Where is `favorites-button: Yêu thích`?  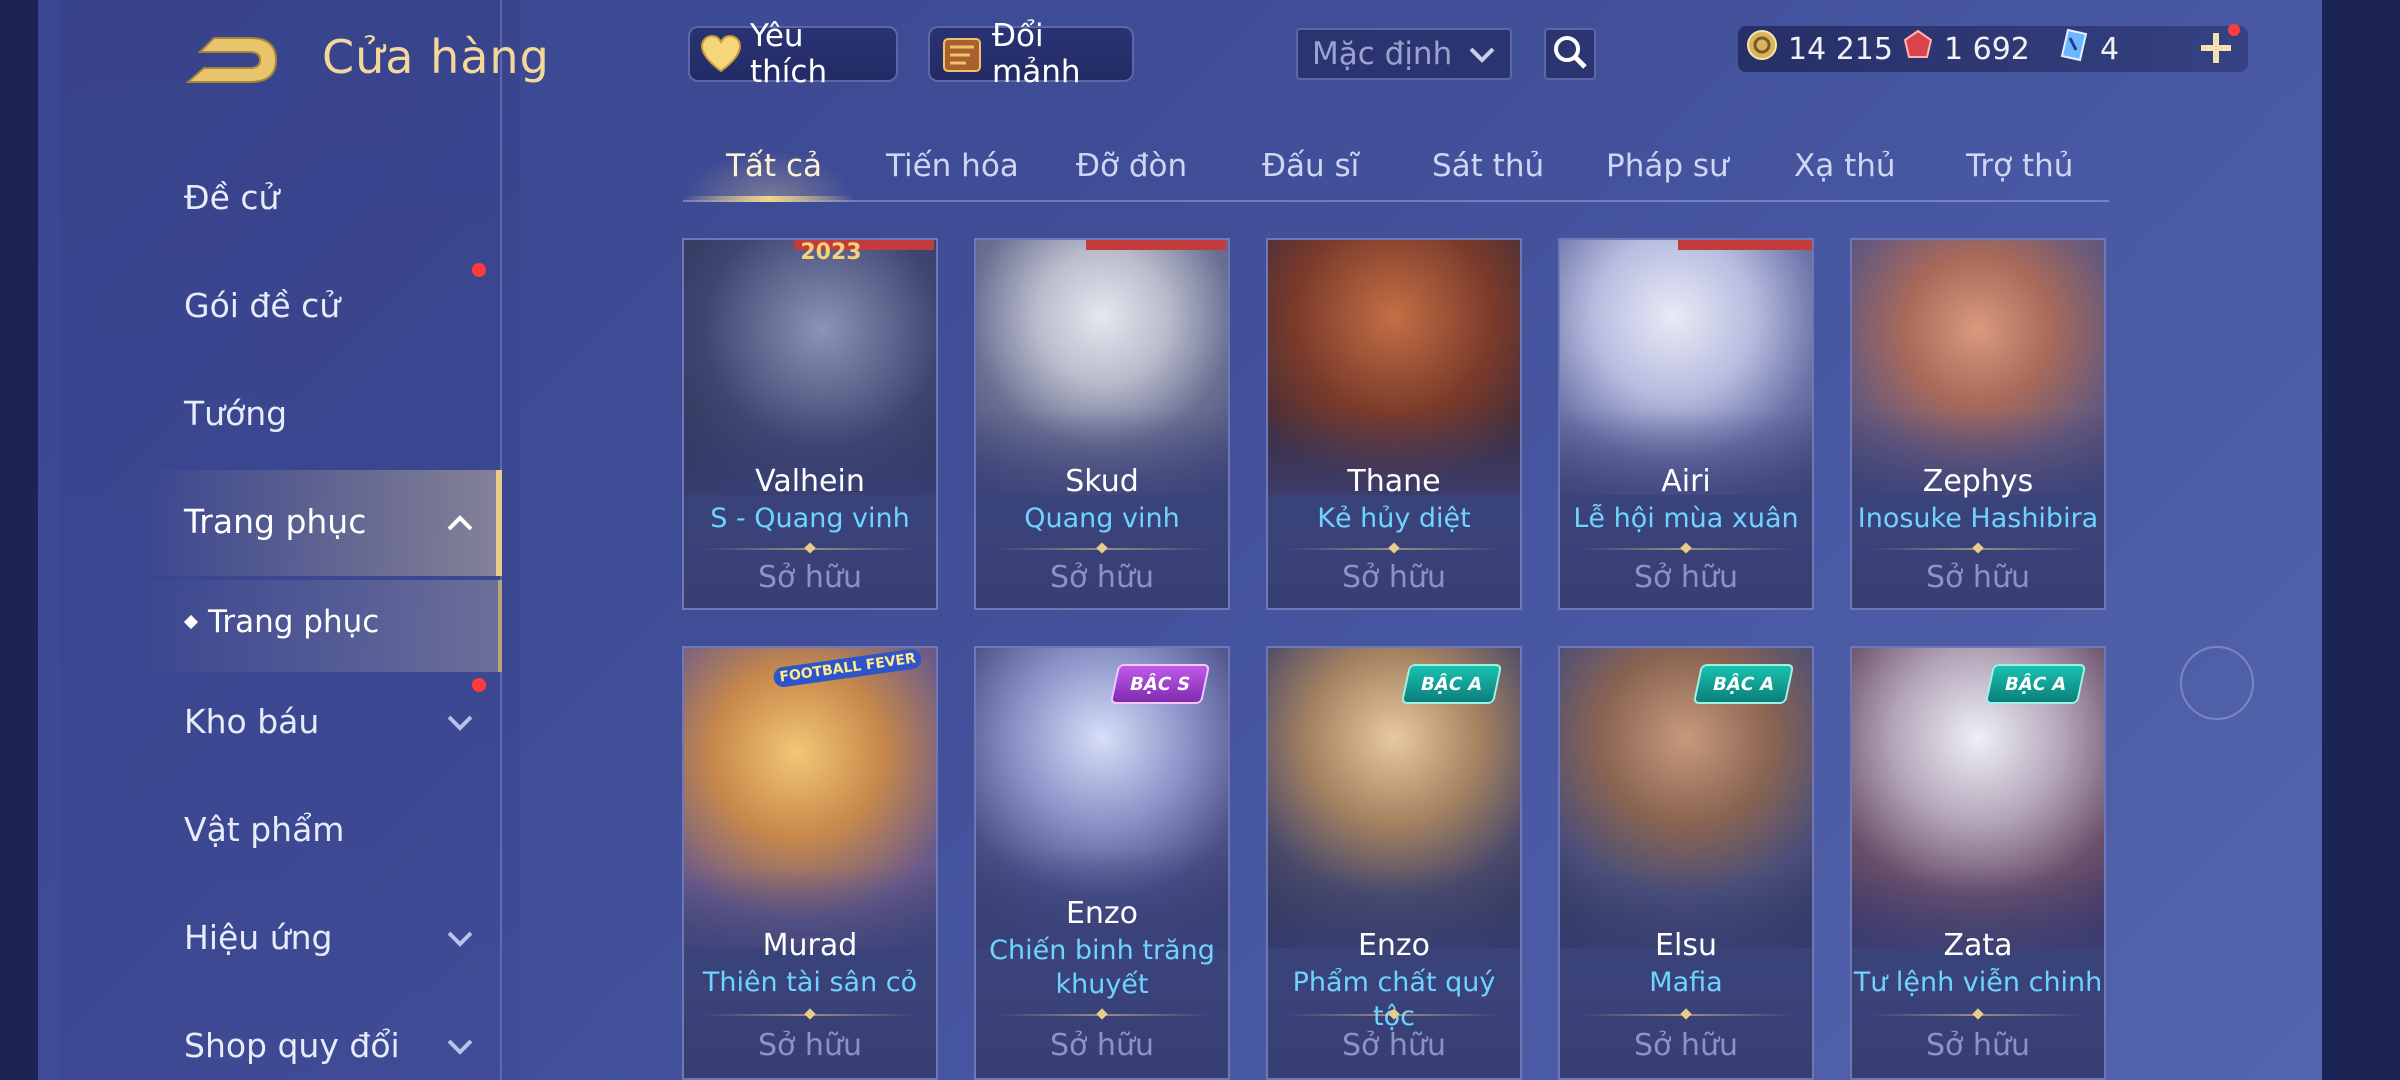 favorites-button: Yêu thích is located at coordinates (793, 54).